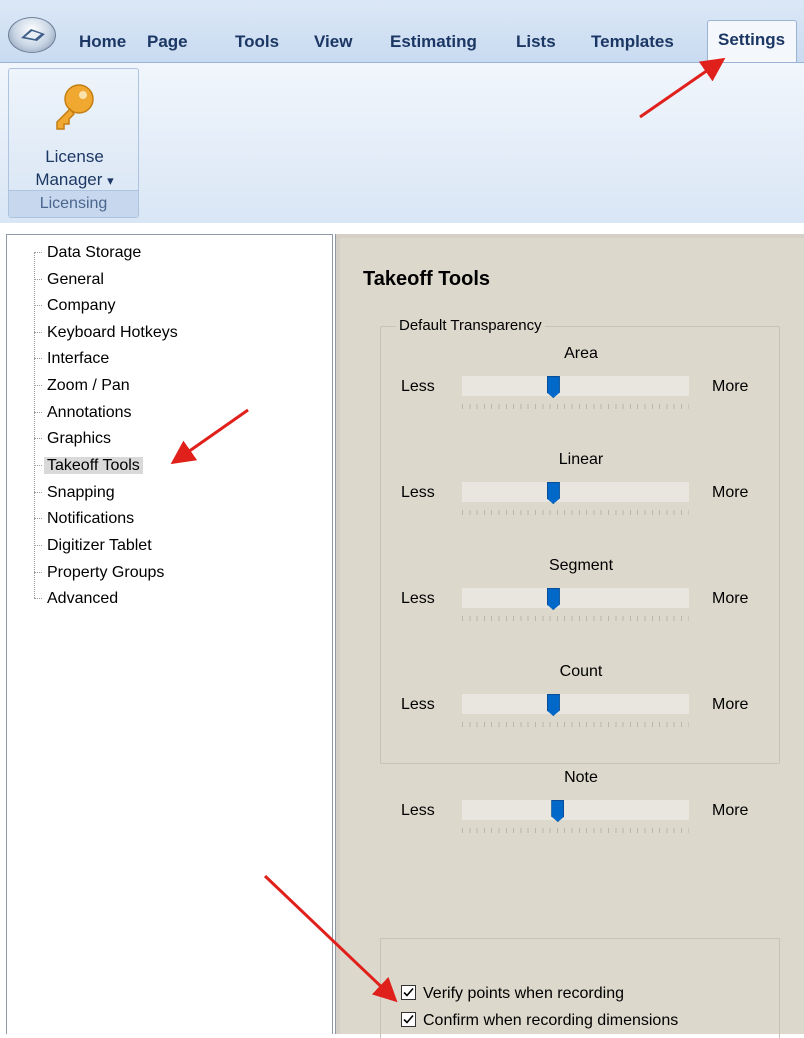  Describe the element at coordinates (523, 993) in the screenshot. I see `verify-points-label: Verify points when recording` at that location.